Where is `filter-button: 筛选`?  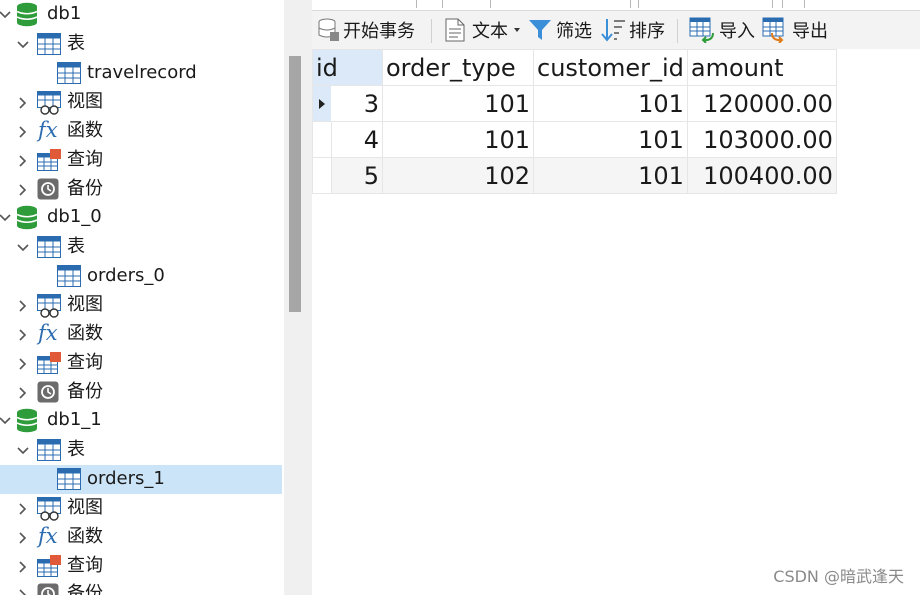
filter-button: 筛选 is located at coordinates (560, 30).